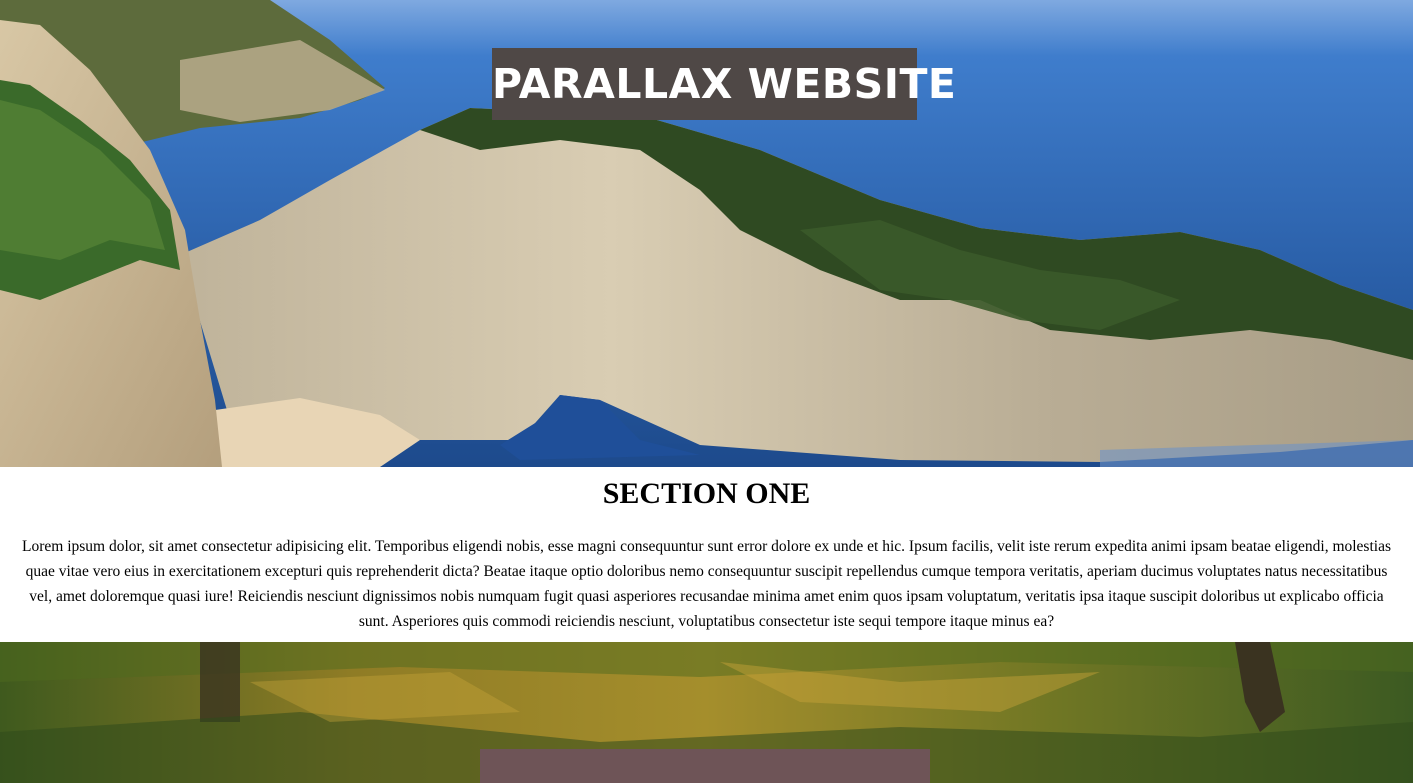 The width and height of the screenshot is (1413, 783). What do you see at coordinates (706, 493) in the screenshot?
I see `section-heading: SECTION ONE` at bounding box center [706, 493].